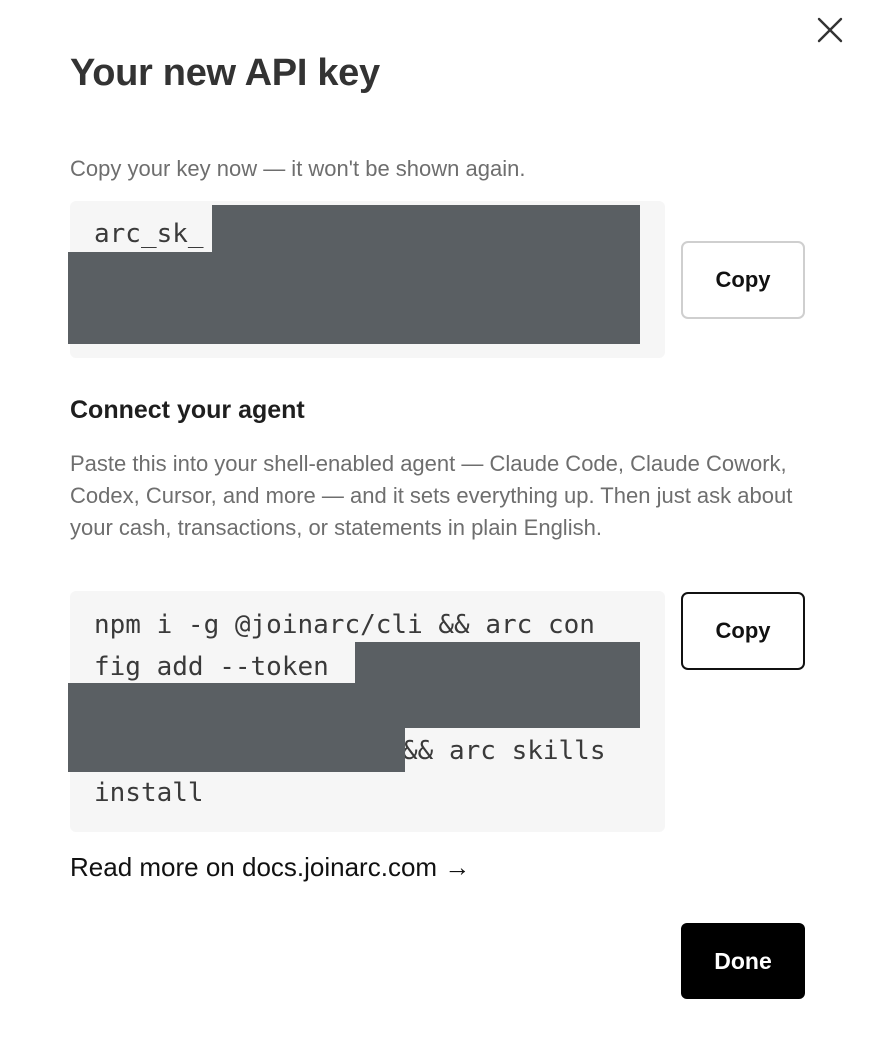 The width and height of the screenshot is (874, 1048). Describe the element at coordinates (236, 727) in the screenshot. I see `token-redaction` at that location.